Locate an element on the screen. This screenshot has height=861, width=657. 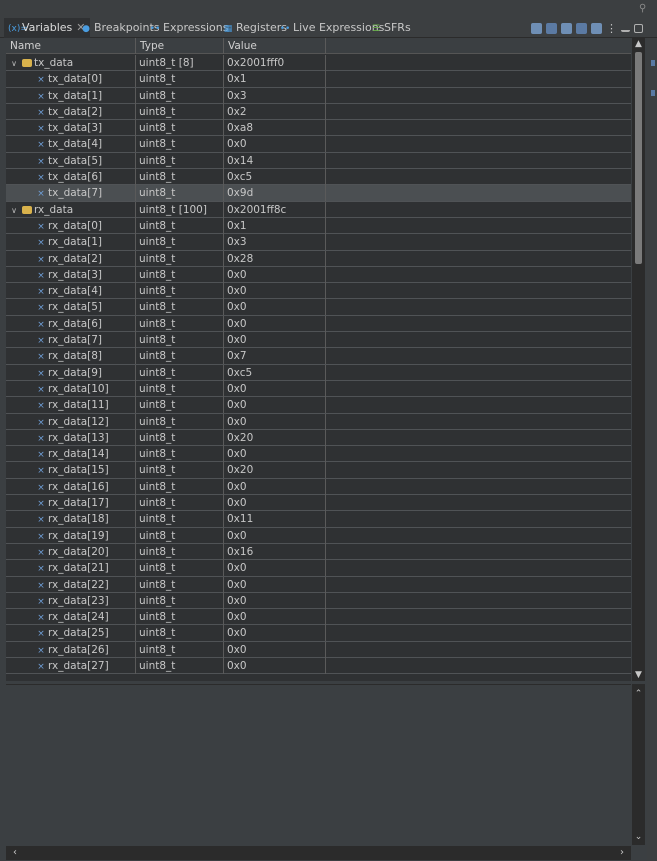
variable-value-cell: 0x2001fff0 is located at coordinates (275, 63).